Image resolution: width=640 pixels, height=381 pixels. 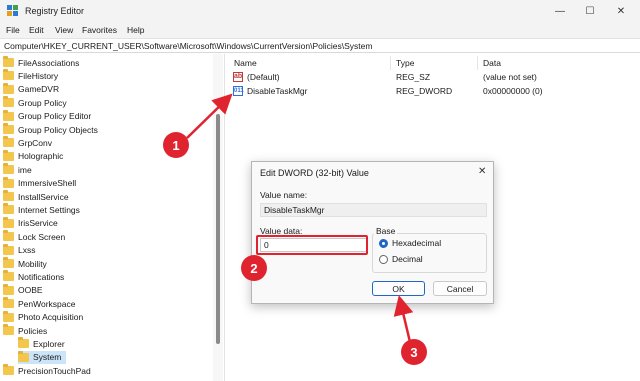 What do you see at coordinates (209, 116) in the screenshot?
I see `arrow-to-value` at bounding box center [209, 116].